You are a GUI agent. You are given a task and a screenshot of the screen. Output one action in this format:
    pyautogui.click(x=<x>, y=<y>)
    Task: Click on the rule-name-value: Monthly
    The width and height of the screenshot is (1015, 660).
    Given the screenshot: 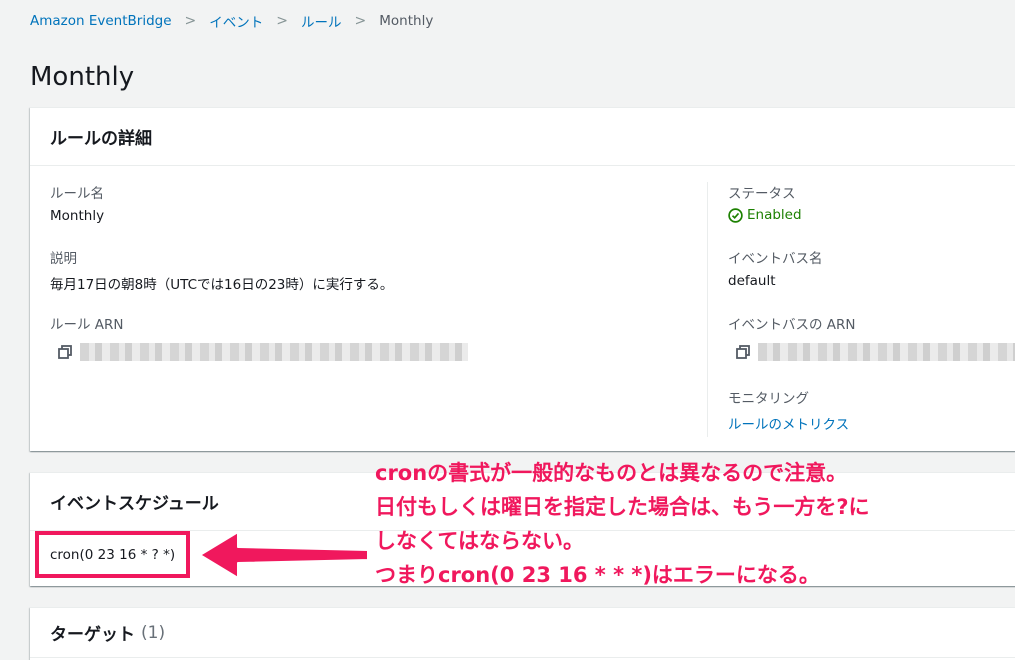 What is the action you would take?
    pyautogui.click(x=77, y=216)
    